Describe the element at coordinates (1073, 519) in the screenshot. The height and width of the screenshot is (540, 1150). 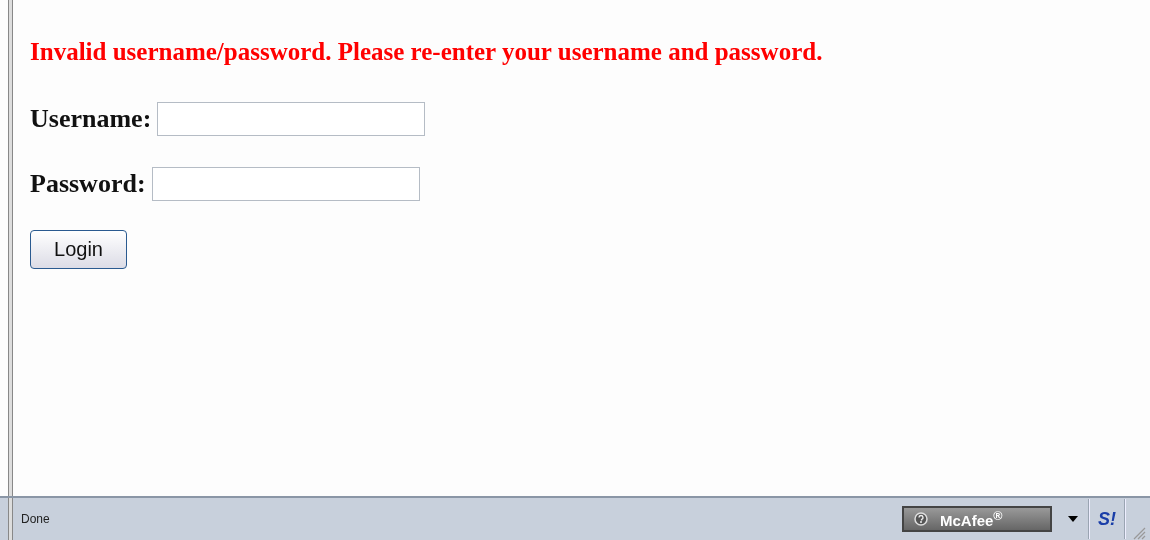
I see `caret-icon` at that location.